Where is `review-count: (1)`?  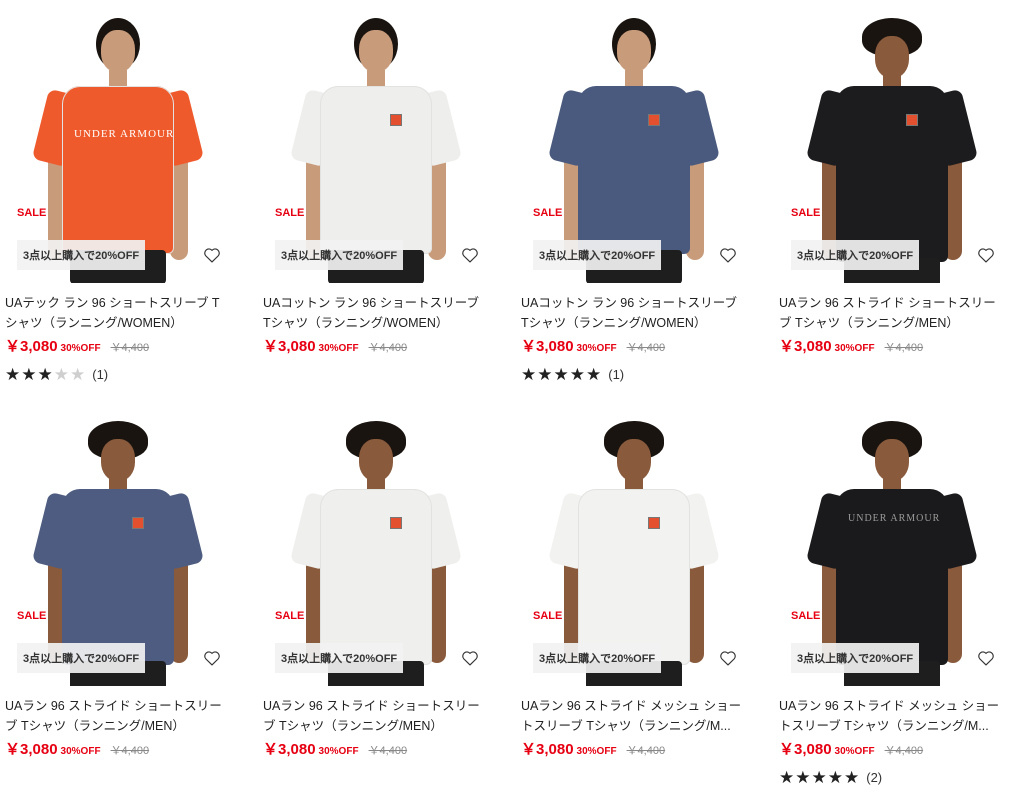 review-count: (1) is located at coordinates (100, 374).